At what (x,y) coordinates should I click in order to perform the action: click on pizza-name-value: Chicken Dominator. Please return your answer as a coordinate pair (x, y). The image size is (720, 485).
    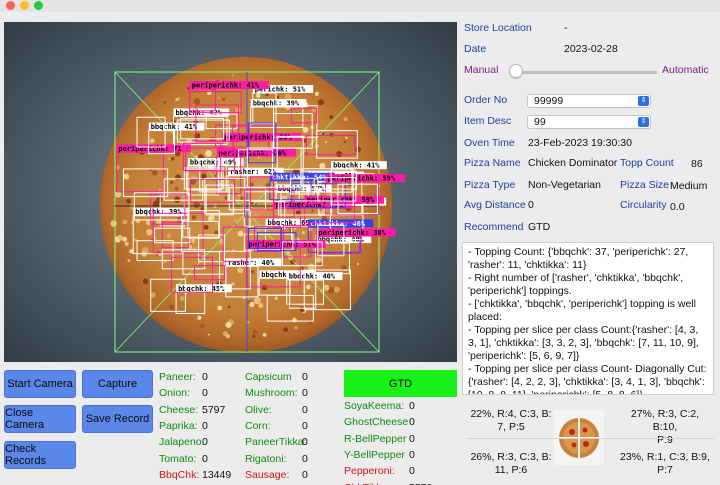
    Looking at the image, I should click on (573, 163).